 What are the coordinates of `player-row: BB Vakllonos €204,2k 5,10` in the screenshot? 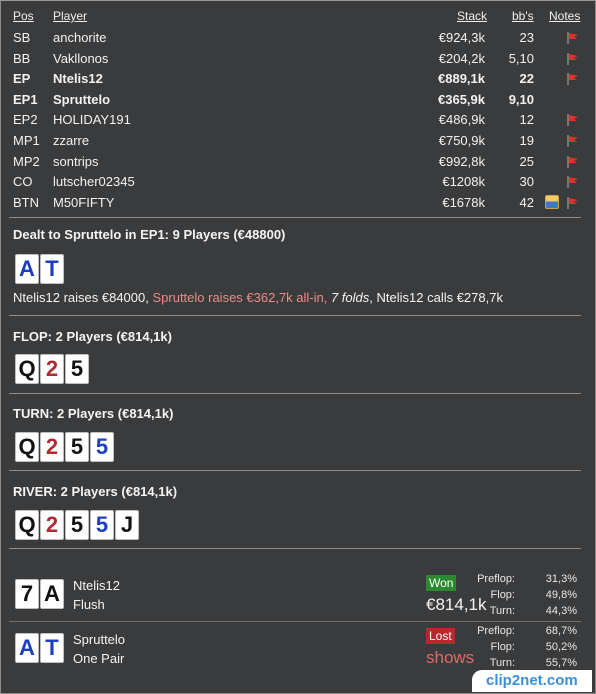 It's located at (298, 59).